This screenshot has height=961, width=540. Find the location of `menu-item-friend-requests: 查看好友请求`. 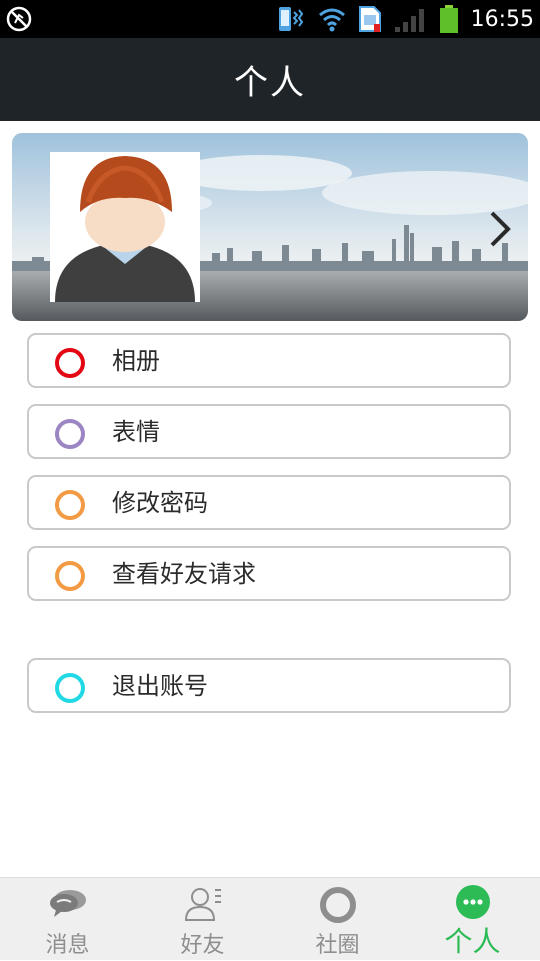

menu-item-friend-requests: 查看好友请求 is located at coordinates (269, 573).